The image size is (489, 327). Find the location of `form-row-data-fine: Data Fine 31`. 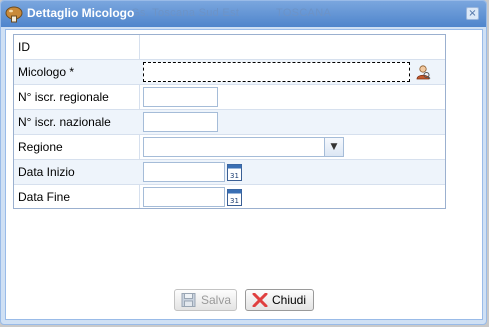

form-row-data-fine: Data Fine 31 is located at coordinates (229, 197).